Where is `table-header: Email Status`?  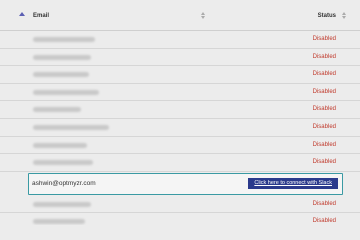 table-header: Email Status is located at coordinates (180, 15).